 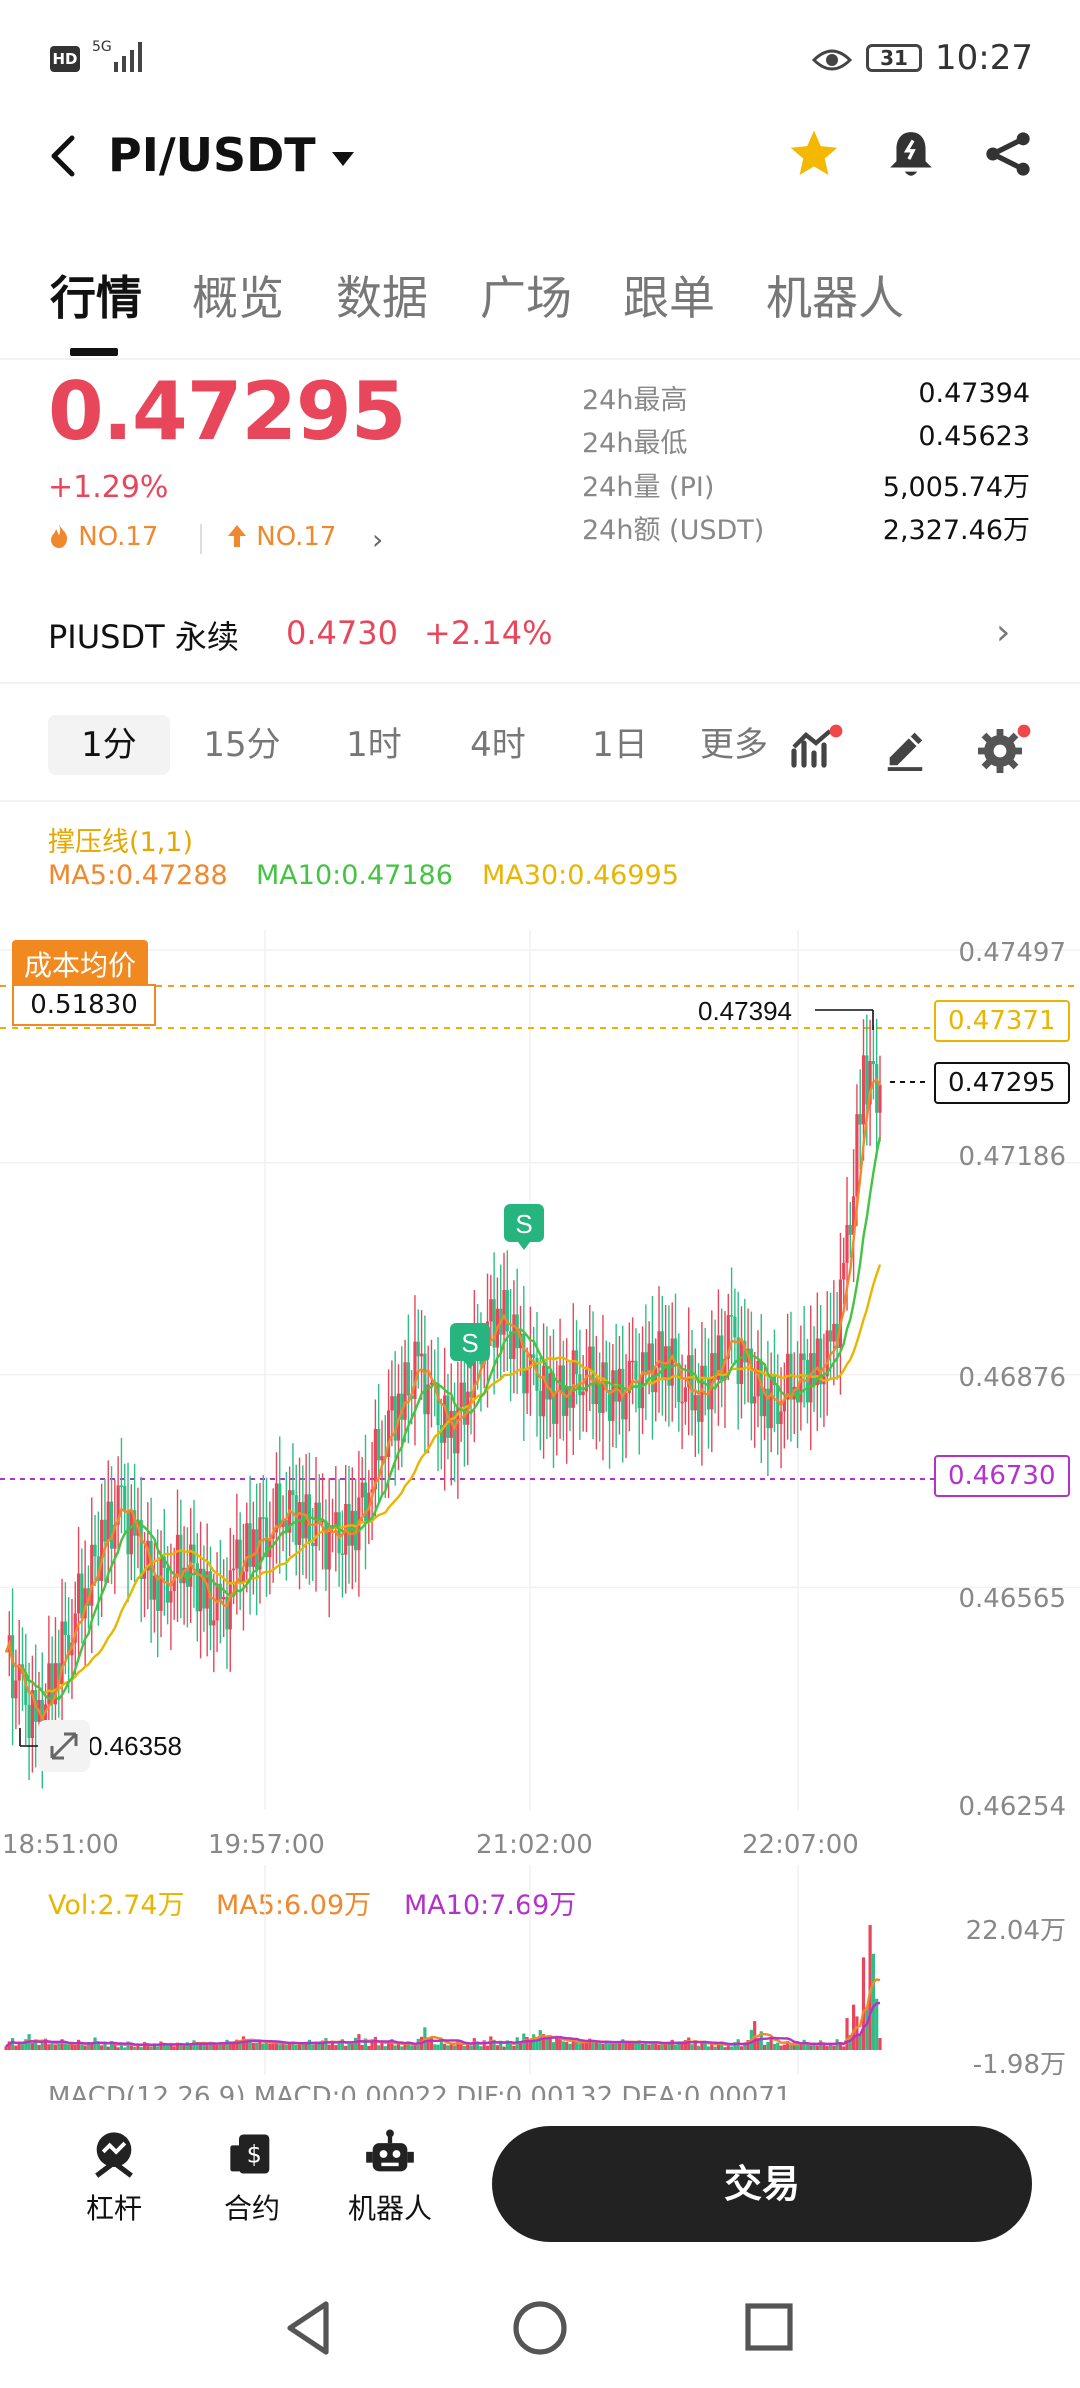 What do you see at coordinates (143, 635) in the screenshot?
I see `perpetual-name: PIUSDT 永续` at bounding box center [143, 635].